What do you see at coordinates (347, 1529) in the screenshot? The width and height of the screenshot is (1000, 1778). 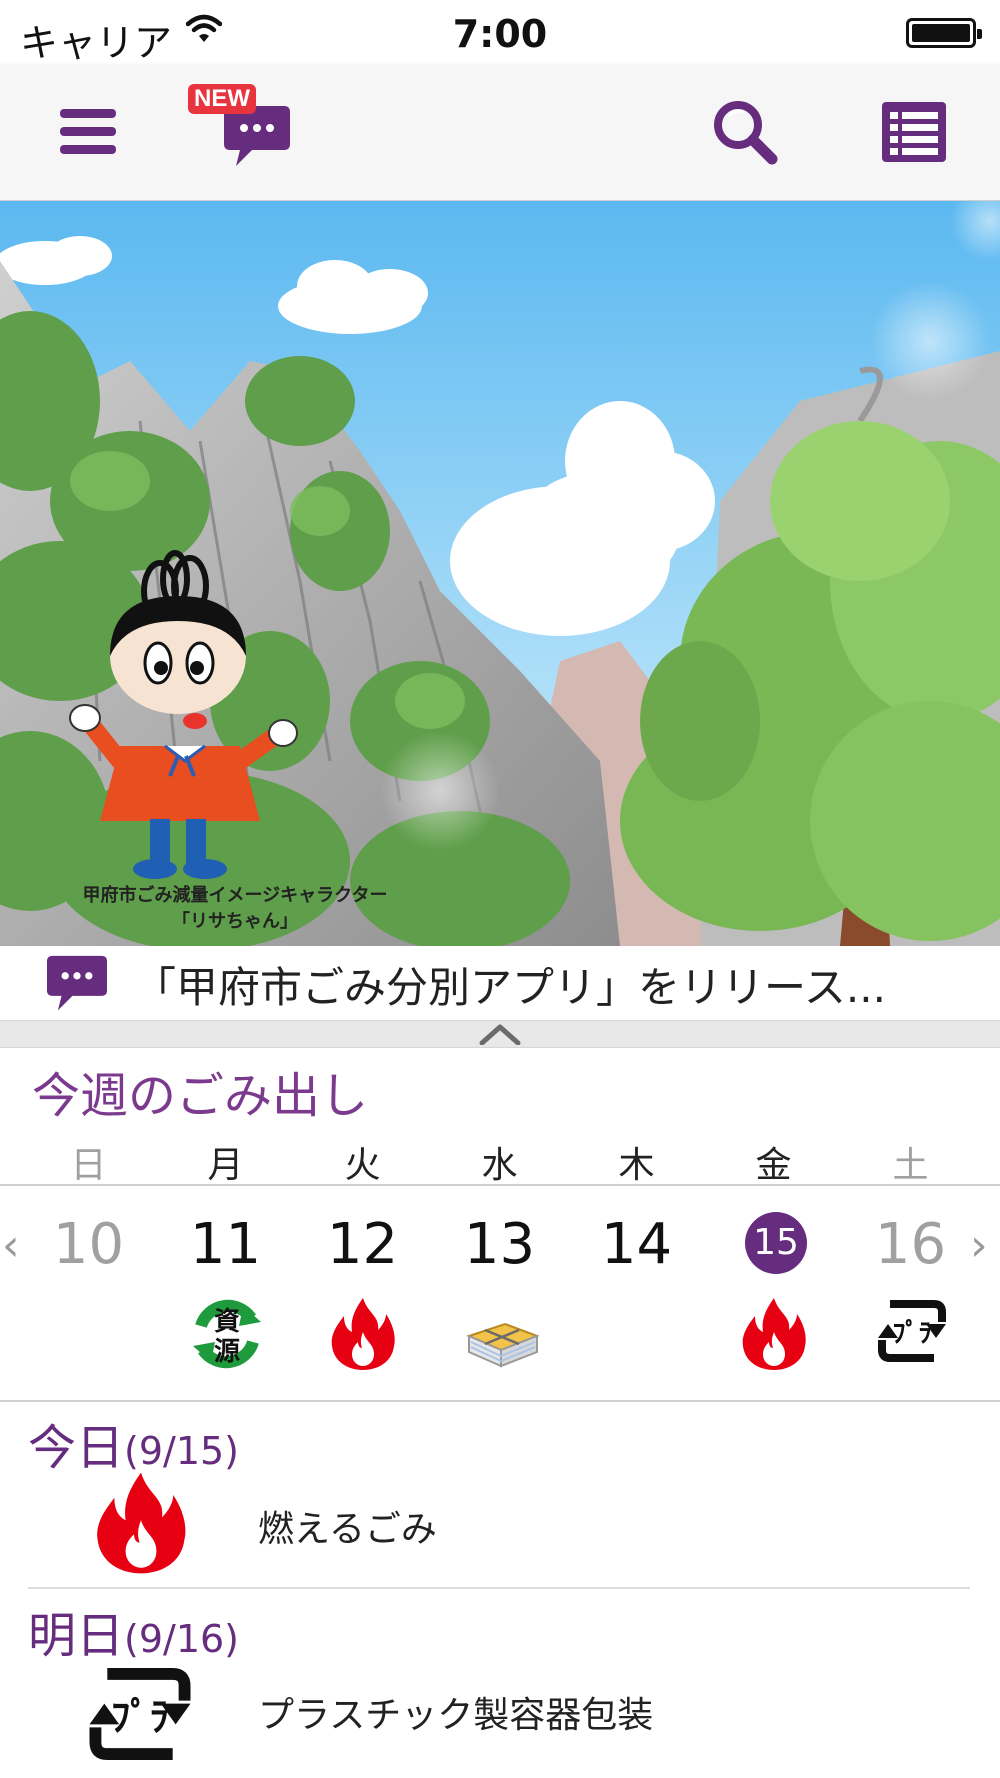 I see `today-garbage-type: 燃えるごみ` at bounding box center [347, 1529].